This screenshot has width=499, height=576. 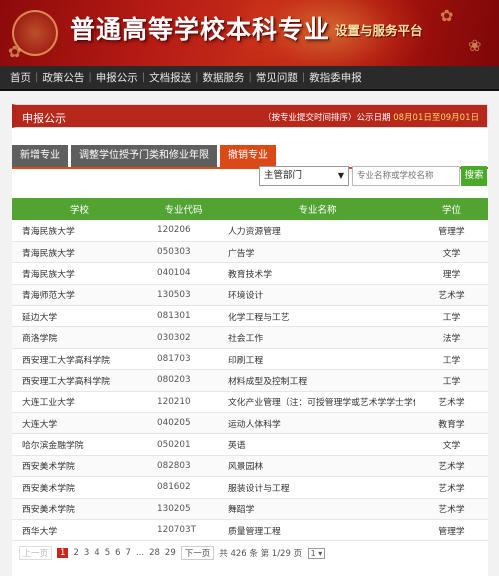 What do you see at coordinates (406, 176) in the screenshot?
I see `search-input` at bounding box center [406, 176].